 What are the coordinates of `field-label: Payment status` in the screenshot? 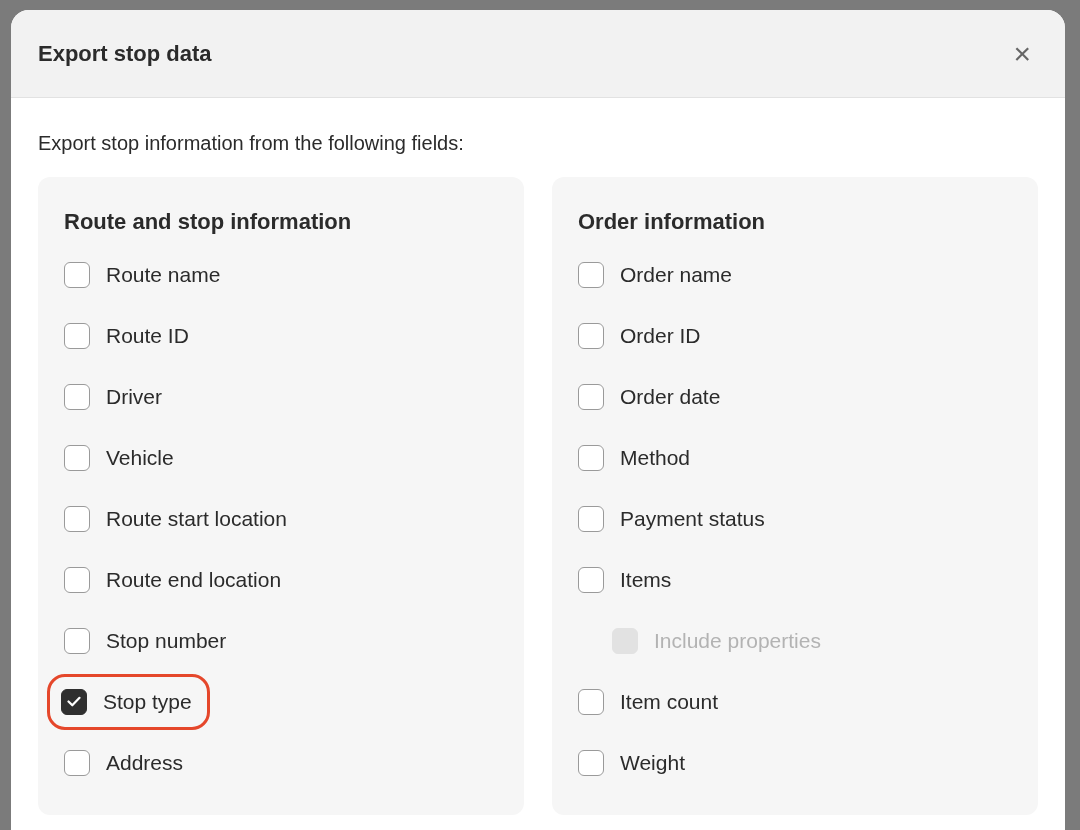 It's located at (692, 518).